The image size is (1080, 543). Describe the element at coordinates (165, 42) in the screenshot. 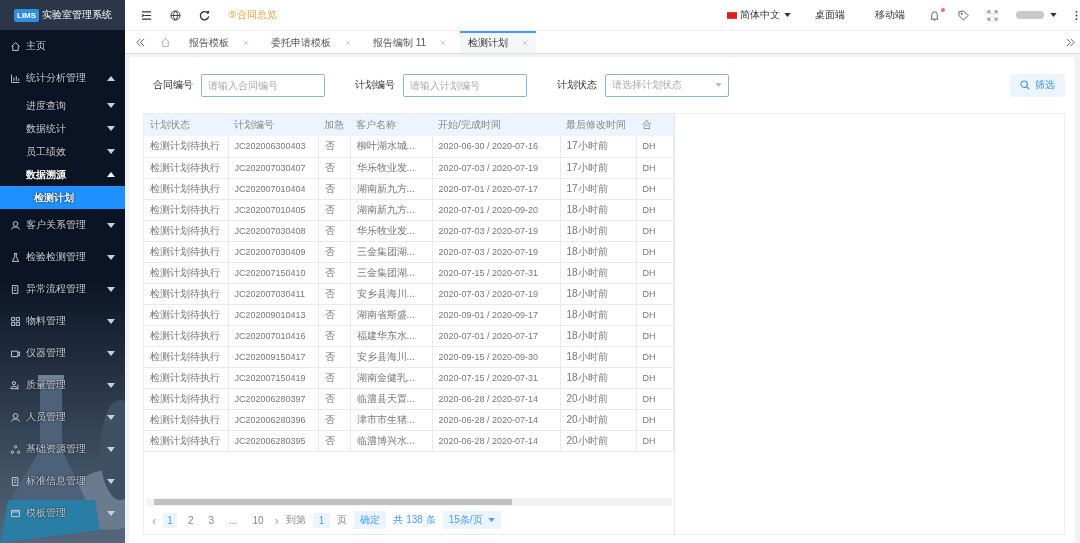

I see `home-icon` at that location.